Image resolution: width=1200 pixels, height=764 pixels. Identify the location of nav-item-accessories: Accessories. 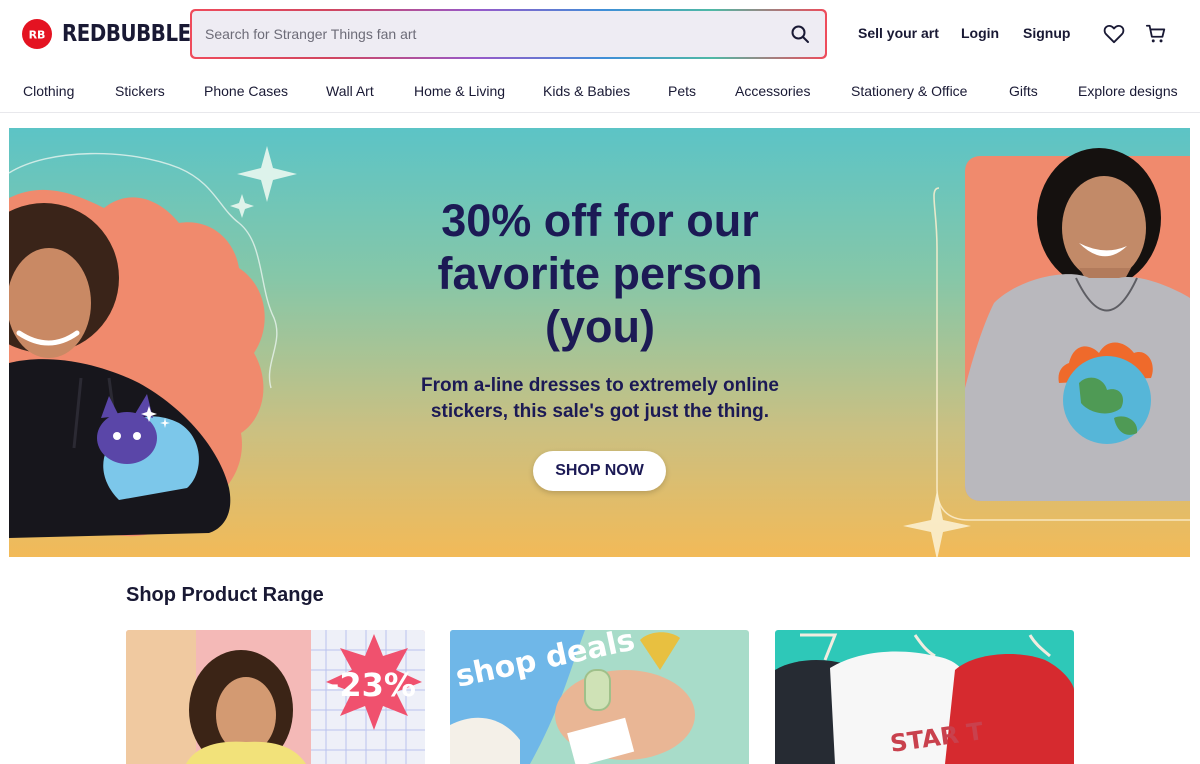
(772, 91).